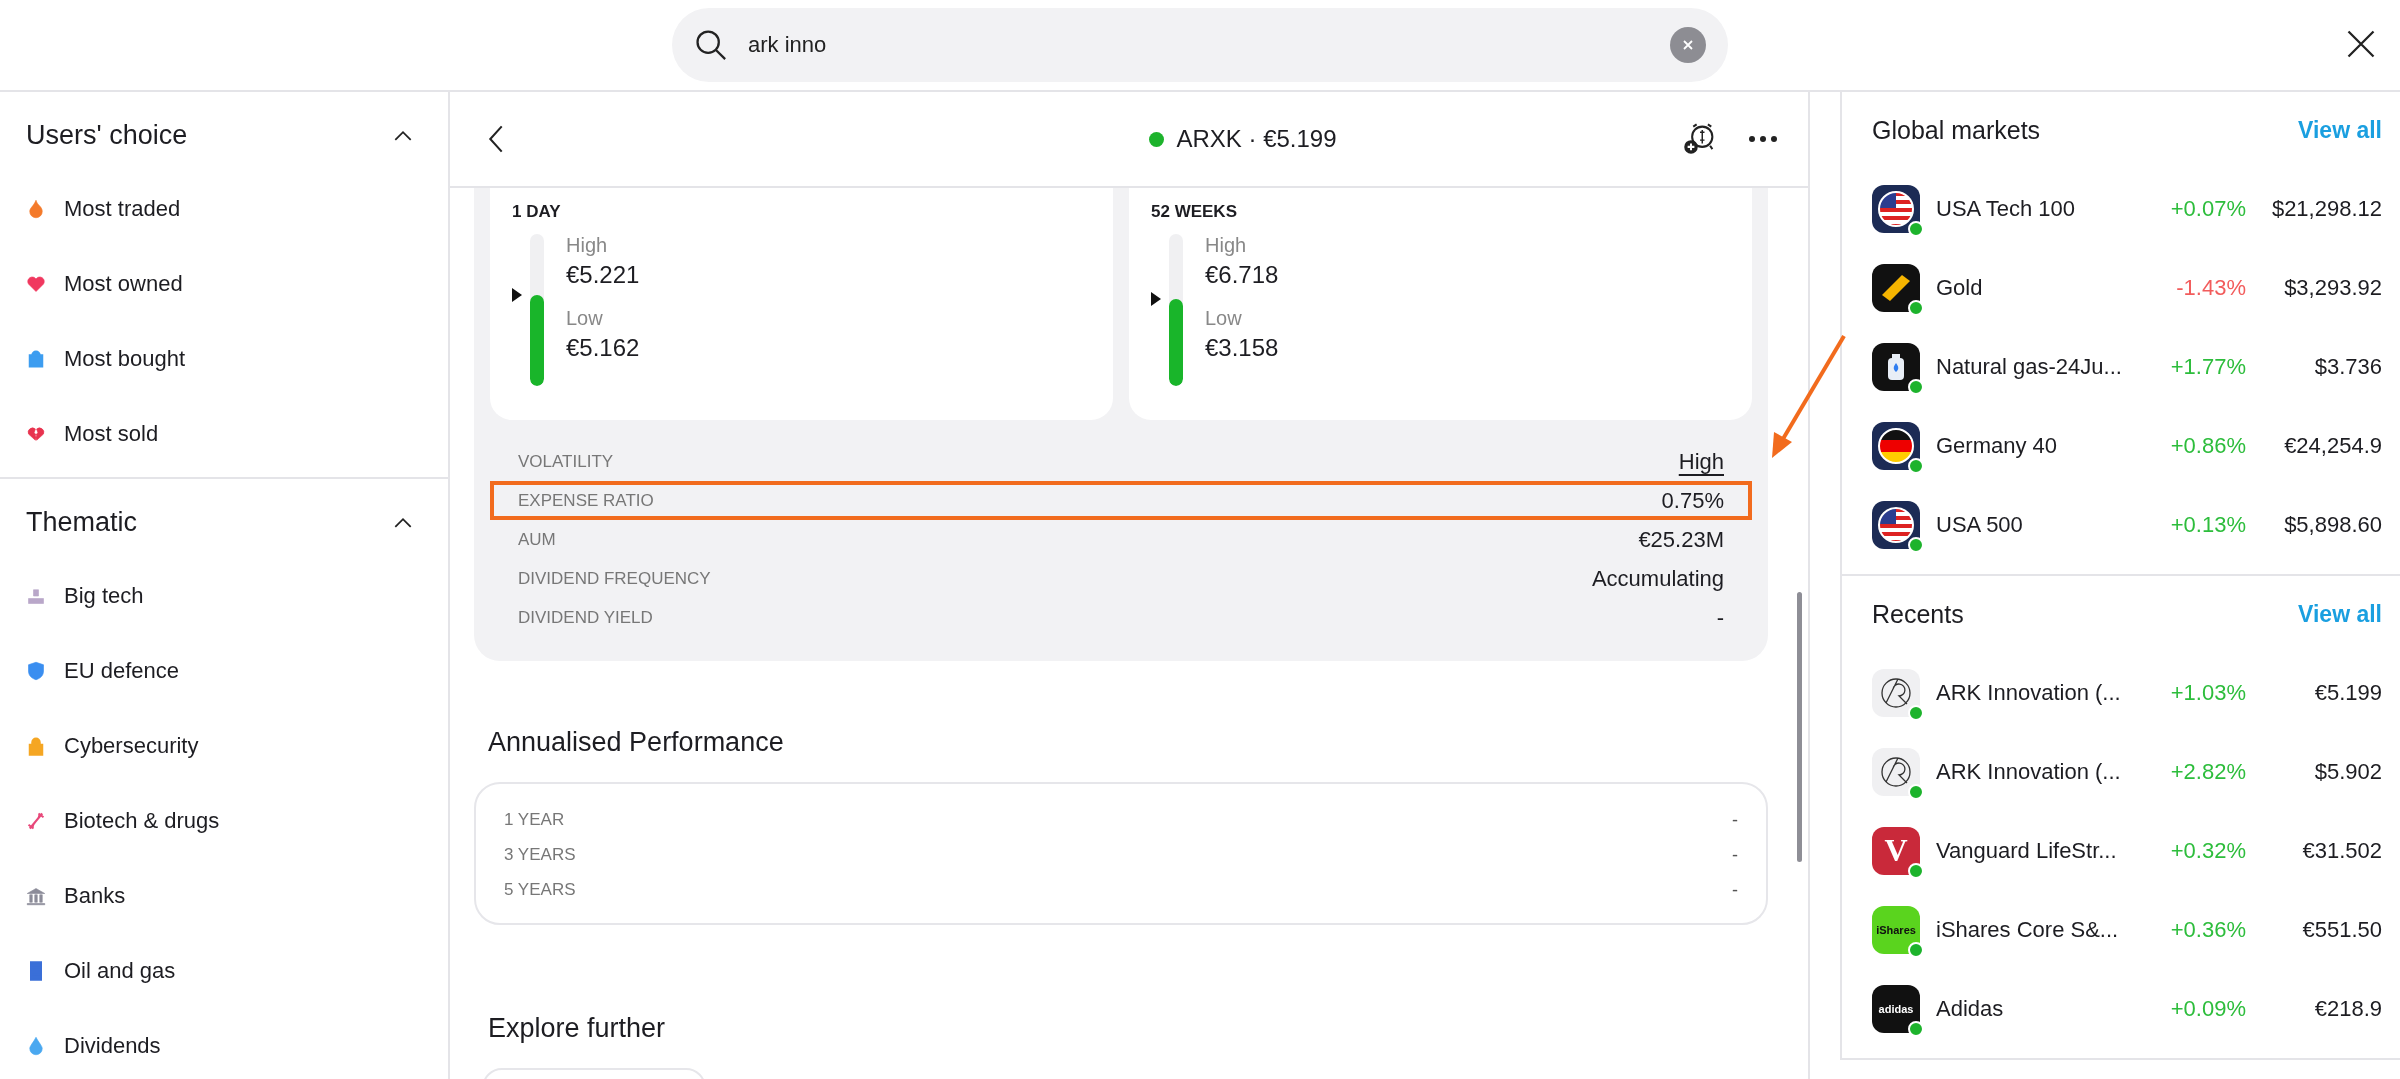  What do you see at coordinates (111, 433) in the screenshot?
I see `sidebar-item: Most sold` at bounding box center [111, 433].